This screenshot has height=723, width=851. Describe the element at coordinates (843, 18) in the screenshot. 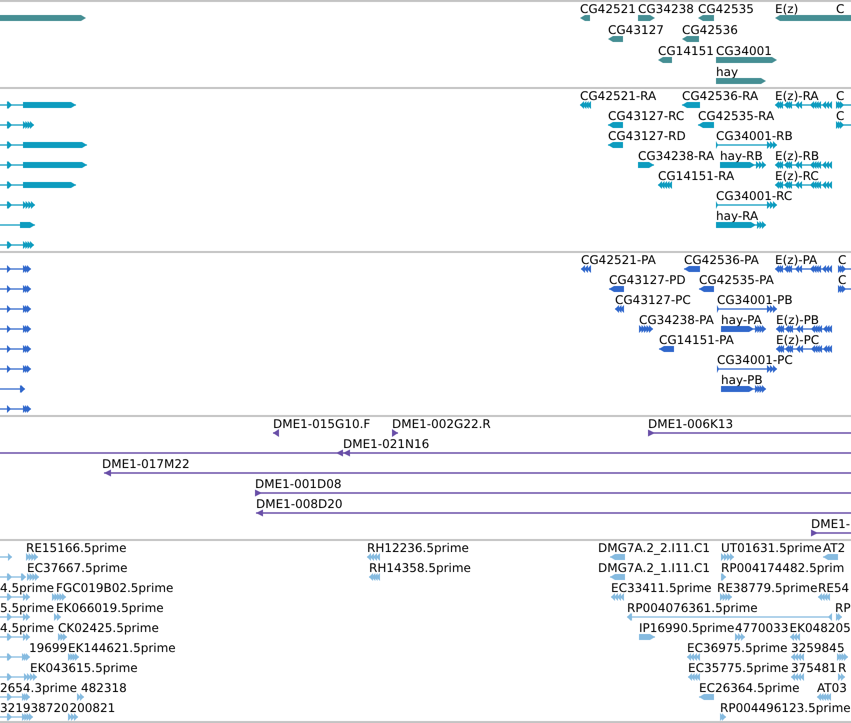

I see `gene-bar-icon` at that location.